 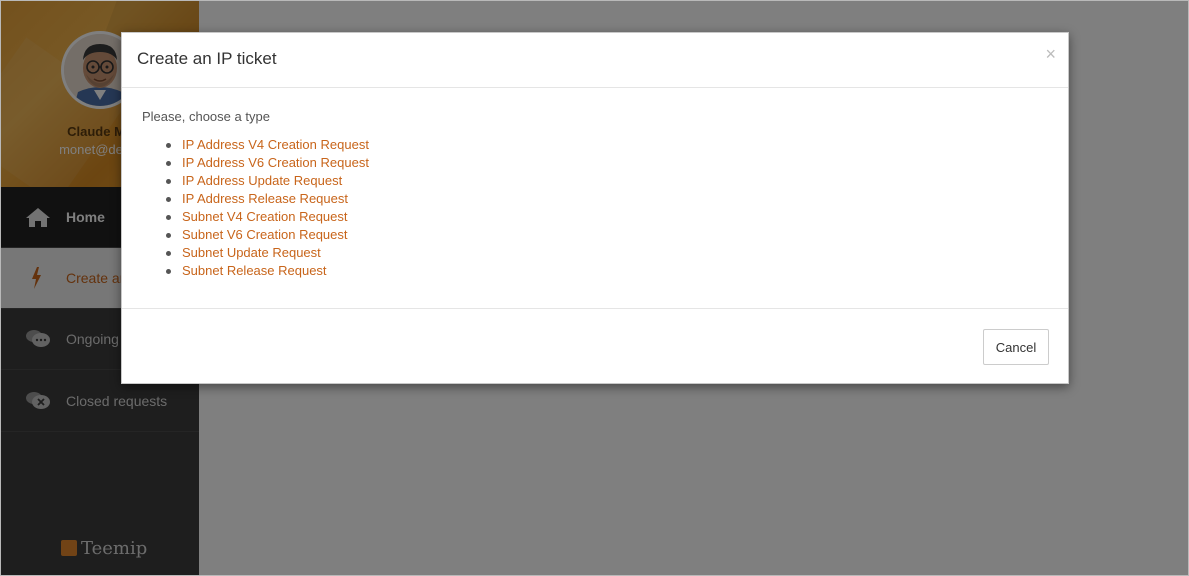 What do you see at coordinates (262, 180) in the screenshot?
I see `type-link-ip-update: IP Address Update Request` at bounding box center [262, 180].